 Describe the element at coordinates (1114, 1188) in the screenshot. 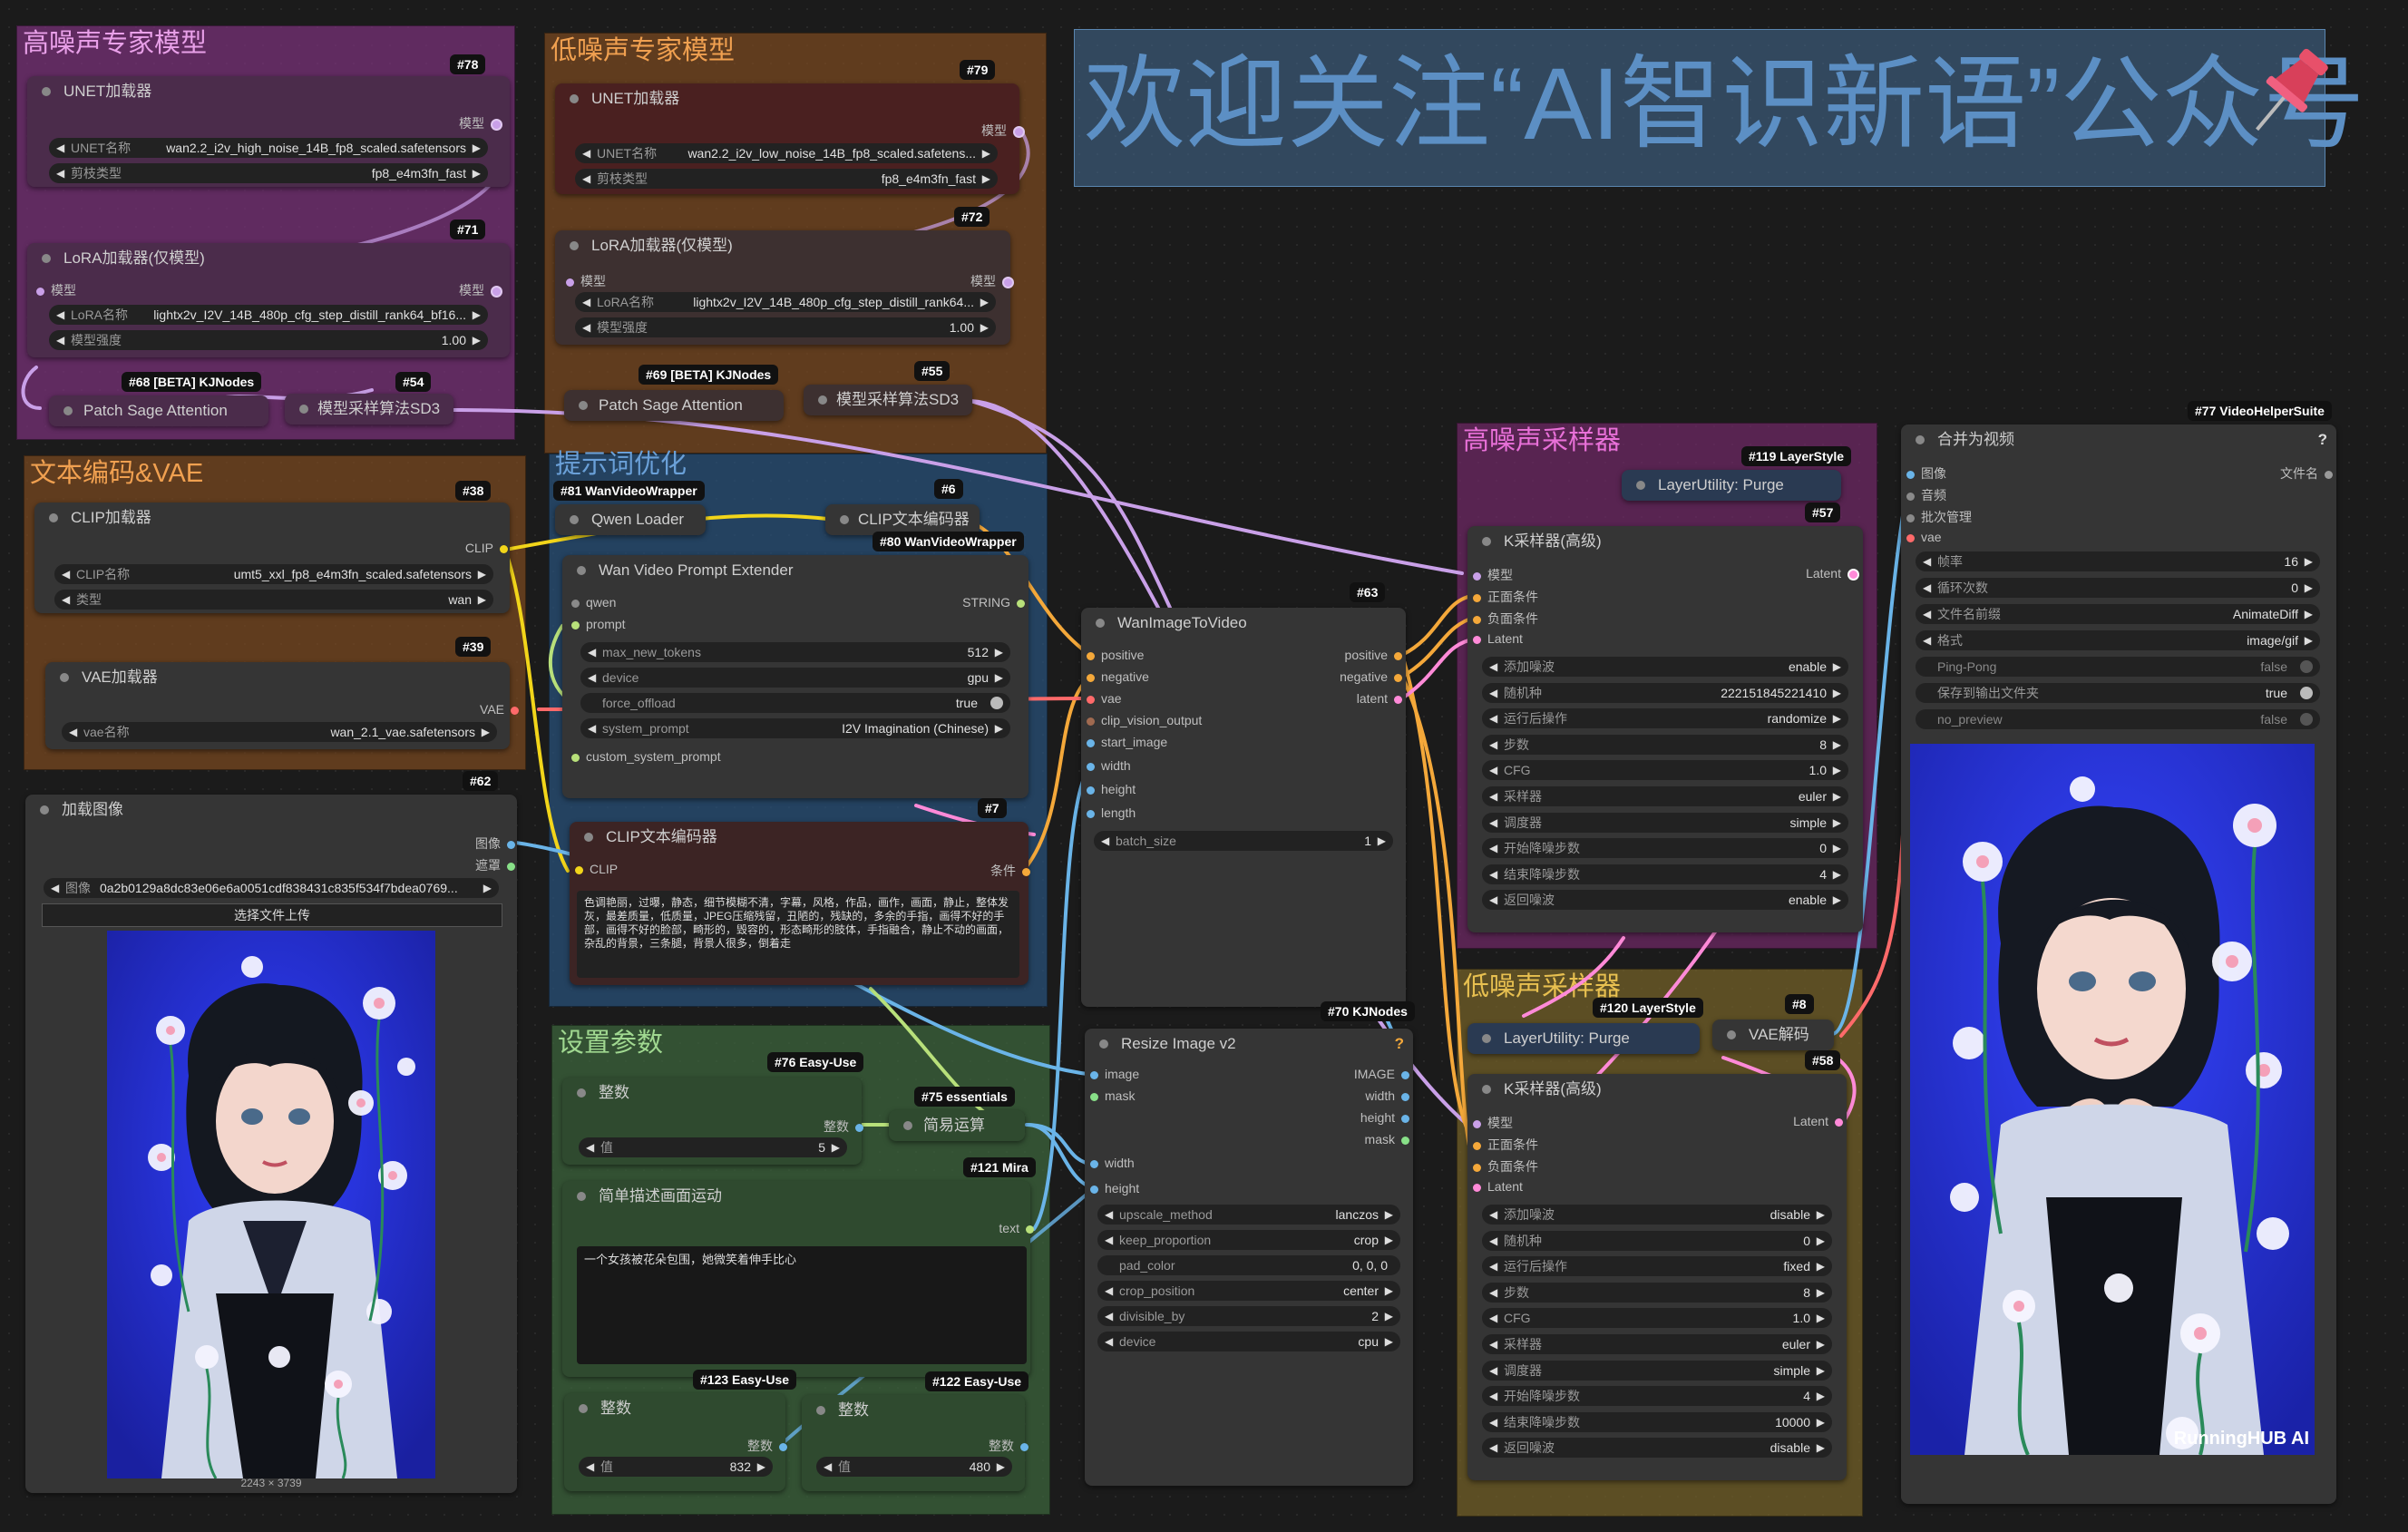

I see `input-height: height` at that location.